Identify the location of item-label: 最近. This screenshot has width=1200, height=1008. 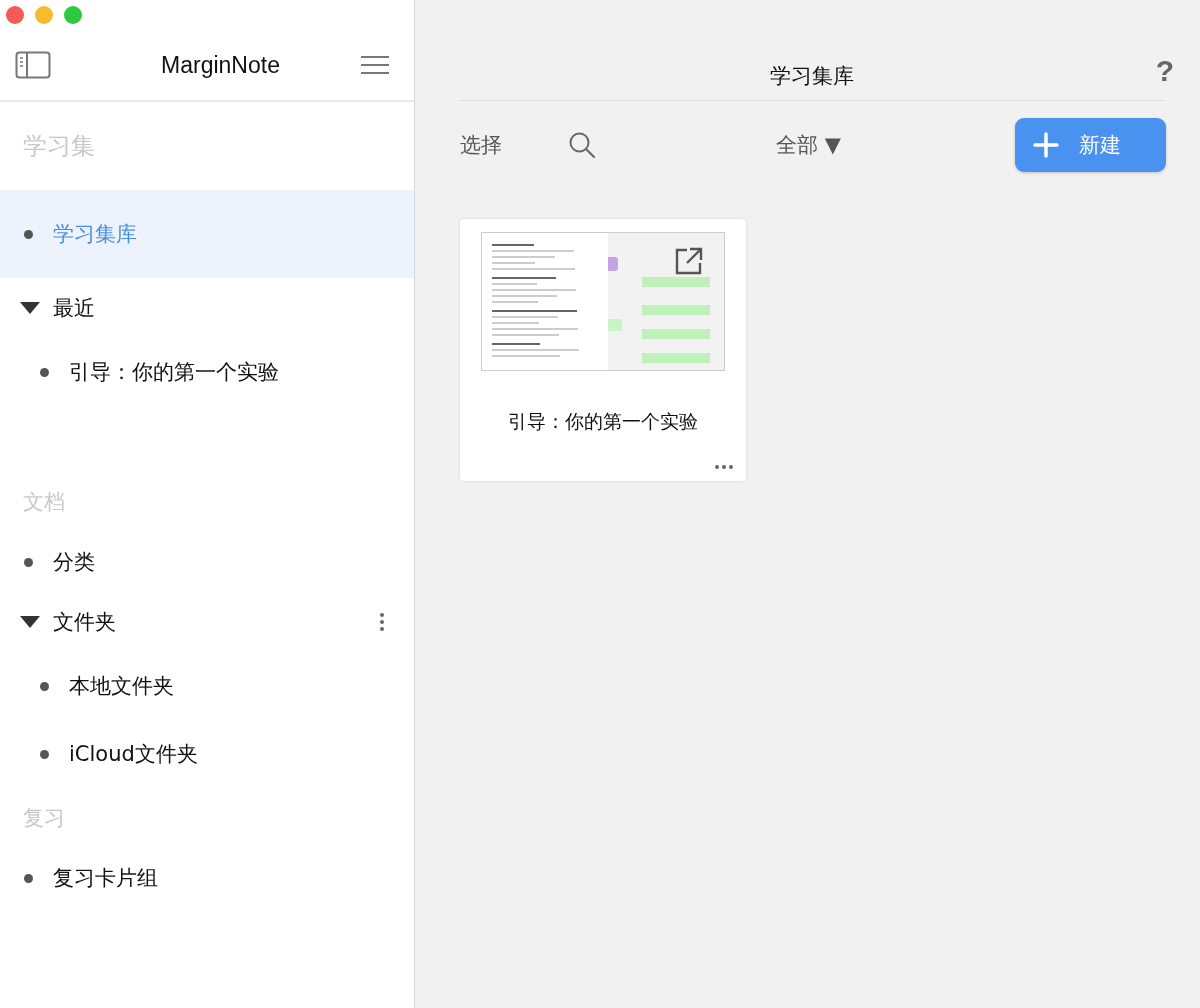
(74, 308).